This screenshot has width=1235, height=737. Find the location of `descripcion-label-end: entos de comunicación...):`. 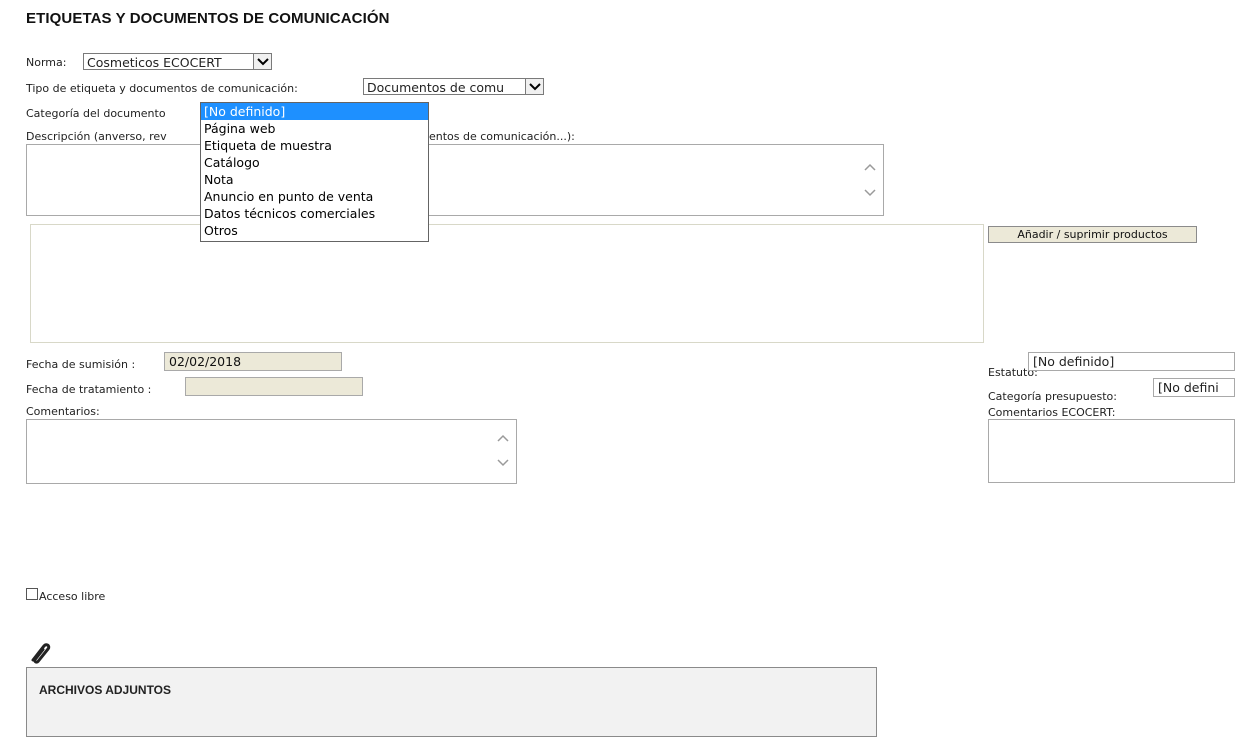

descripcion-label-end: entos de comunicación...): is located at coordinates (502, 136).